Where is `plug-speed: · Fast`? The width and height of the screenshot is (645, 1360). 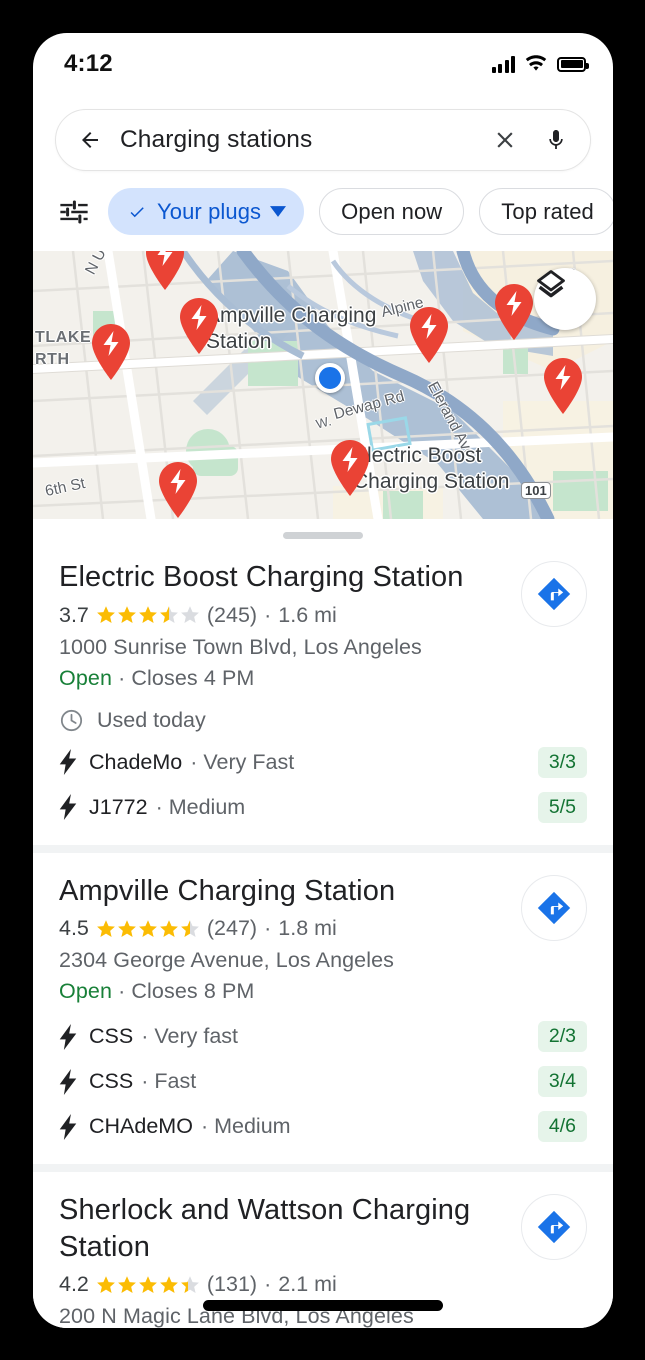 plug-speed: · Fast is located at coordinates (169, 1081).